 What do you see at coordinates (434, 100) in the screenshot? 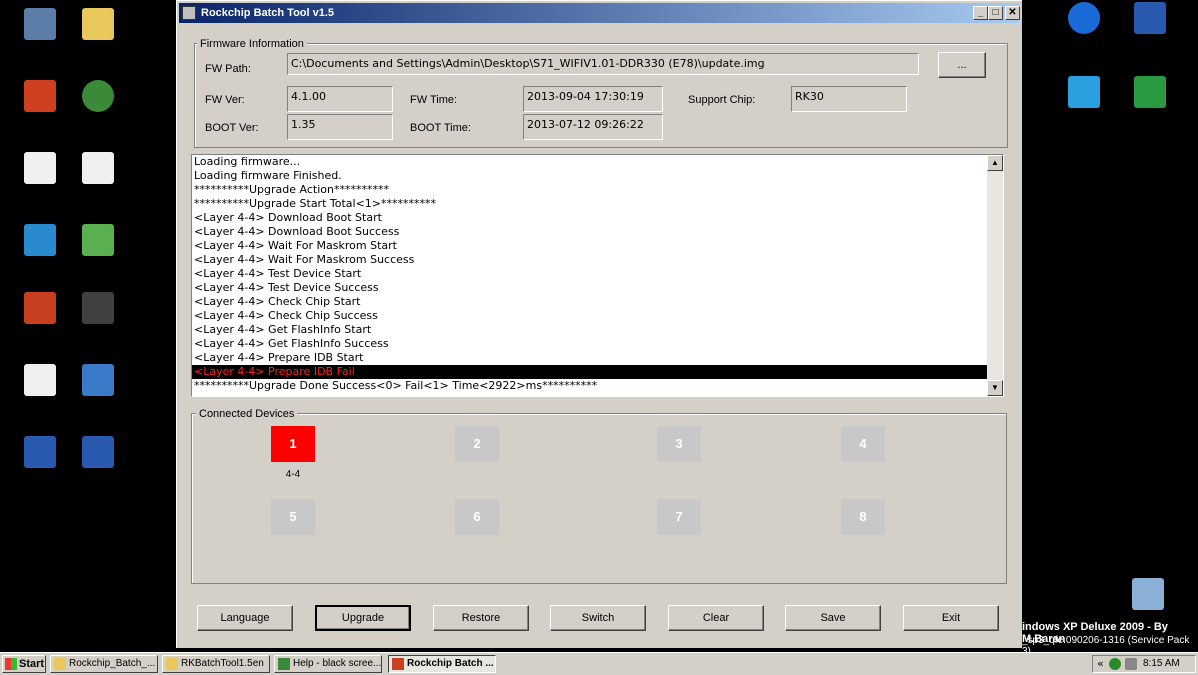
I see `fw-time-label: FW Time:` at bounding box center [434, 100].